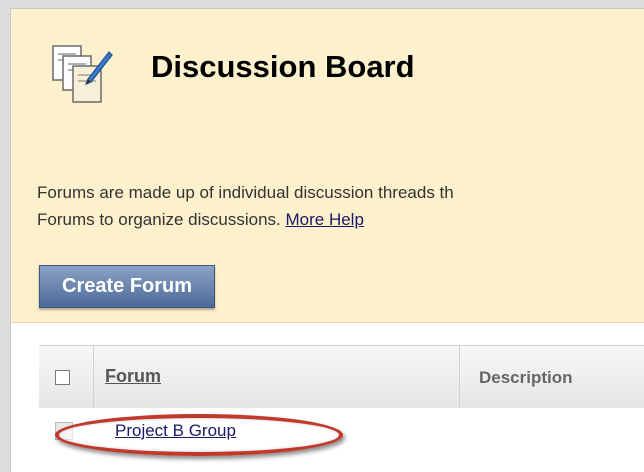 The image size is (644, 472). What do you see at coordinates (82, 74) in the screenshot?
I see `discussion-board-icon` at bounding box center [82, 74].